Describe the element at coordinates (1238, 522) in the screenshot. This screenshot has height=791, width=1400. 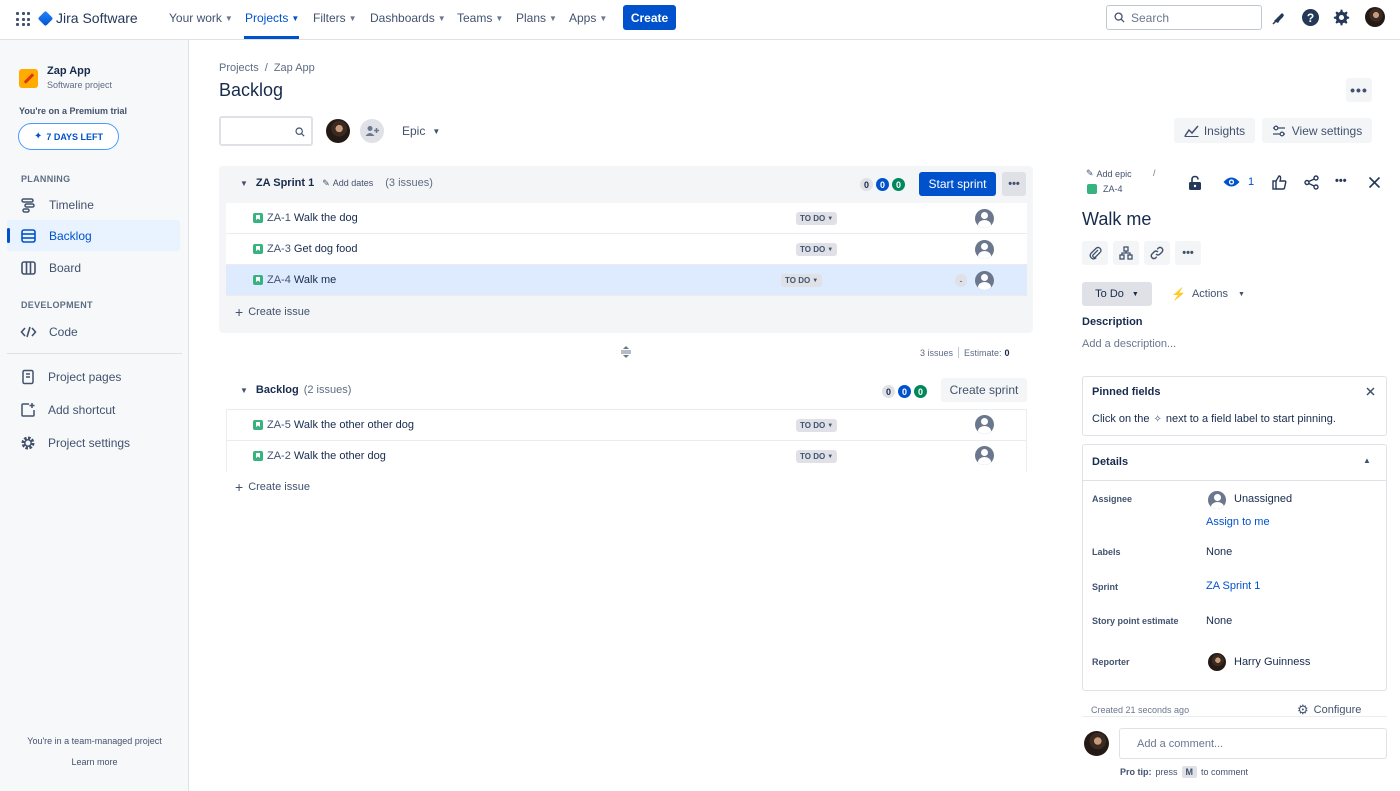
I see `assign-to-me-link: Assign to me` at that location.